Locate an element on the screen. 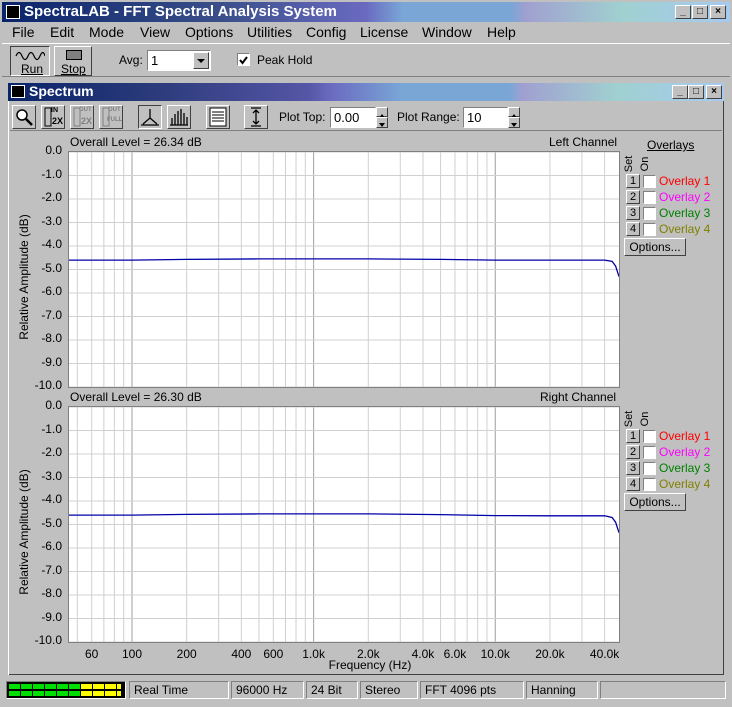 The image size is (732, 707). left-overall-level: Overall Level = 26.34 dB is located at coordinates (136, 142).